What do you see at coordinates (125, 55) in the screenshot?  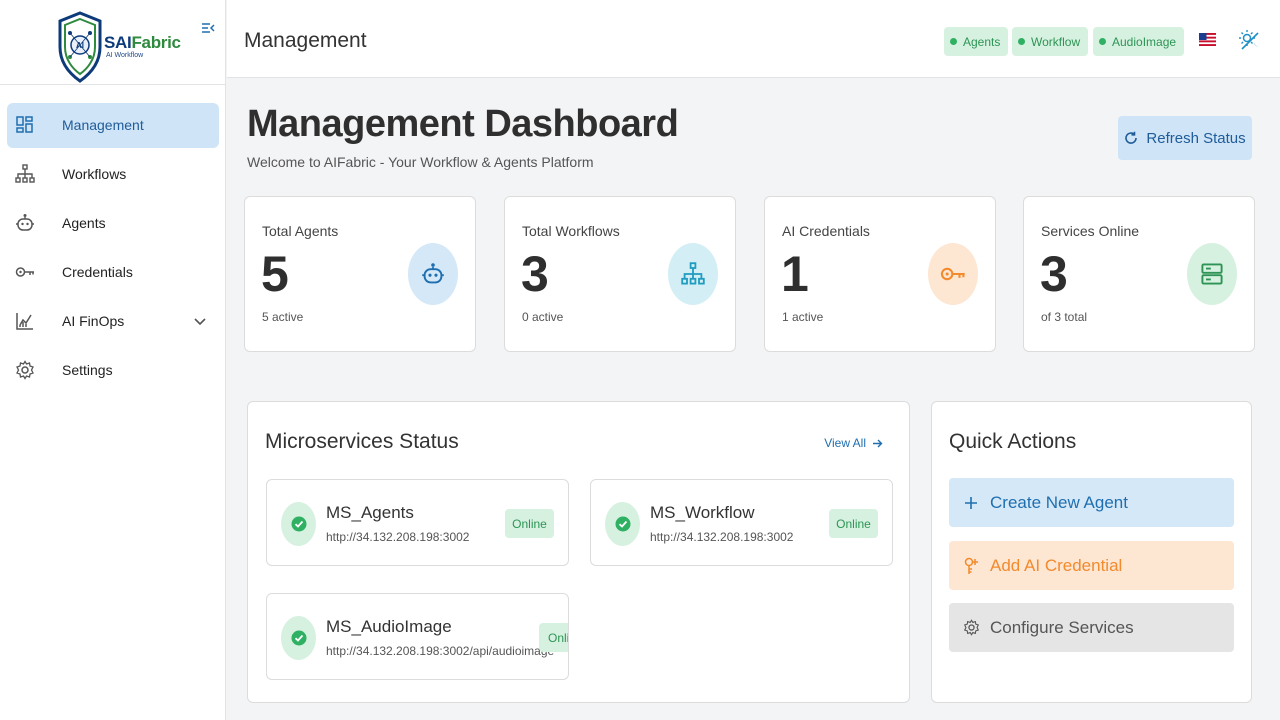 I see `logo-subtitle: AI Workflow` at bounding box center [125, 55].